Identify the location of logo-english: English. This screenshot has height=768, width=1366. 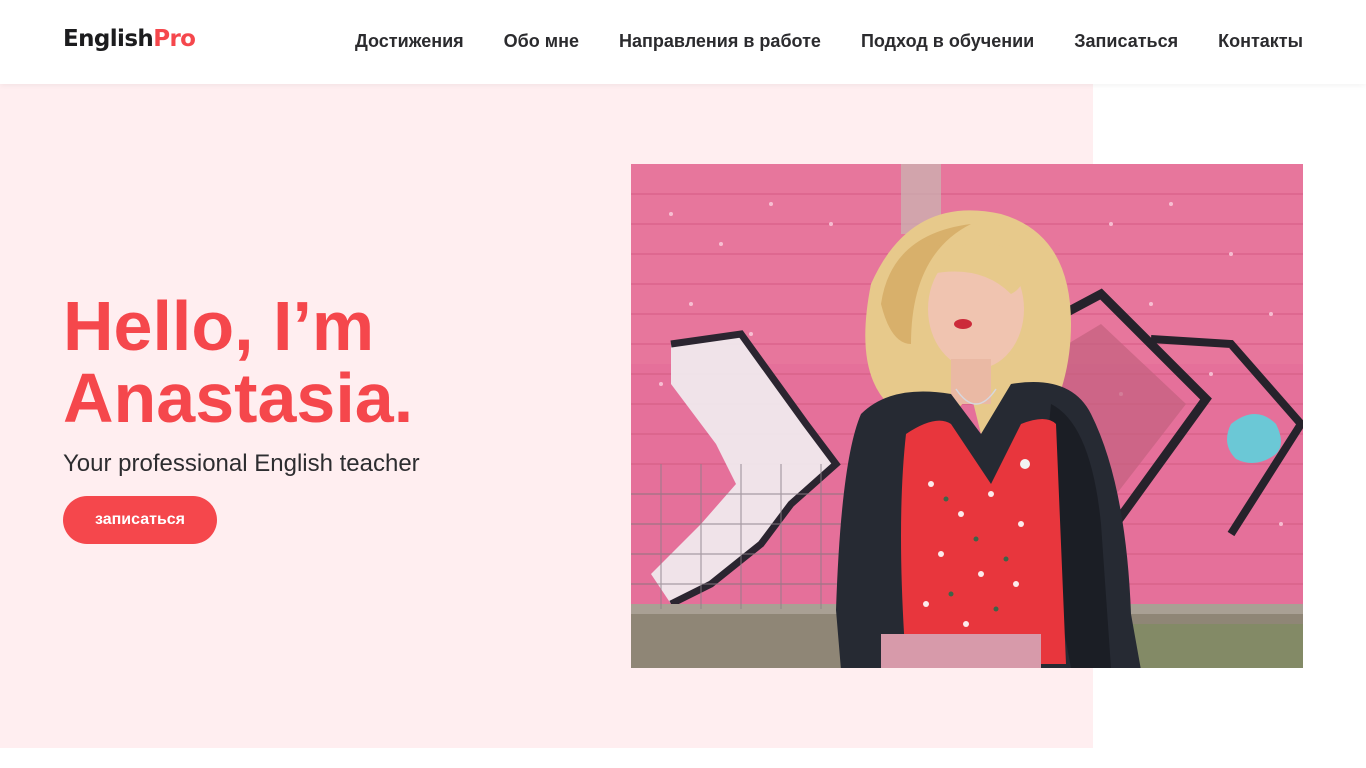
(108, 39).